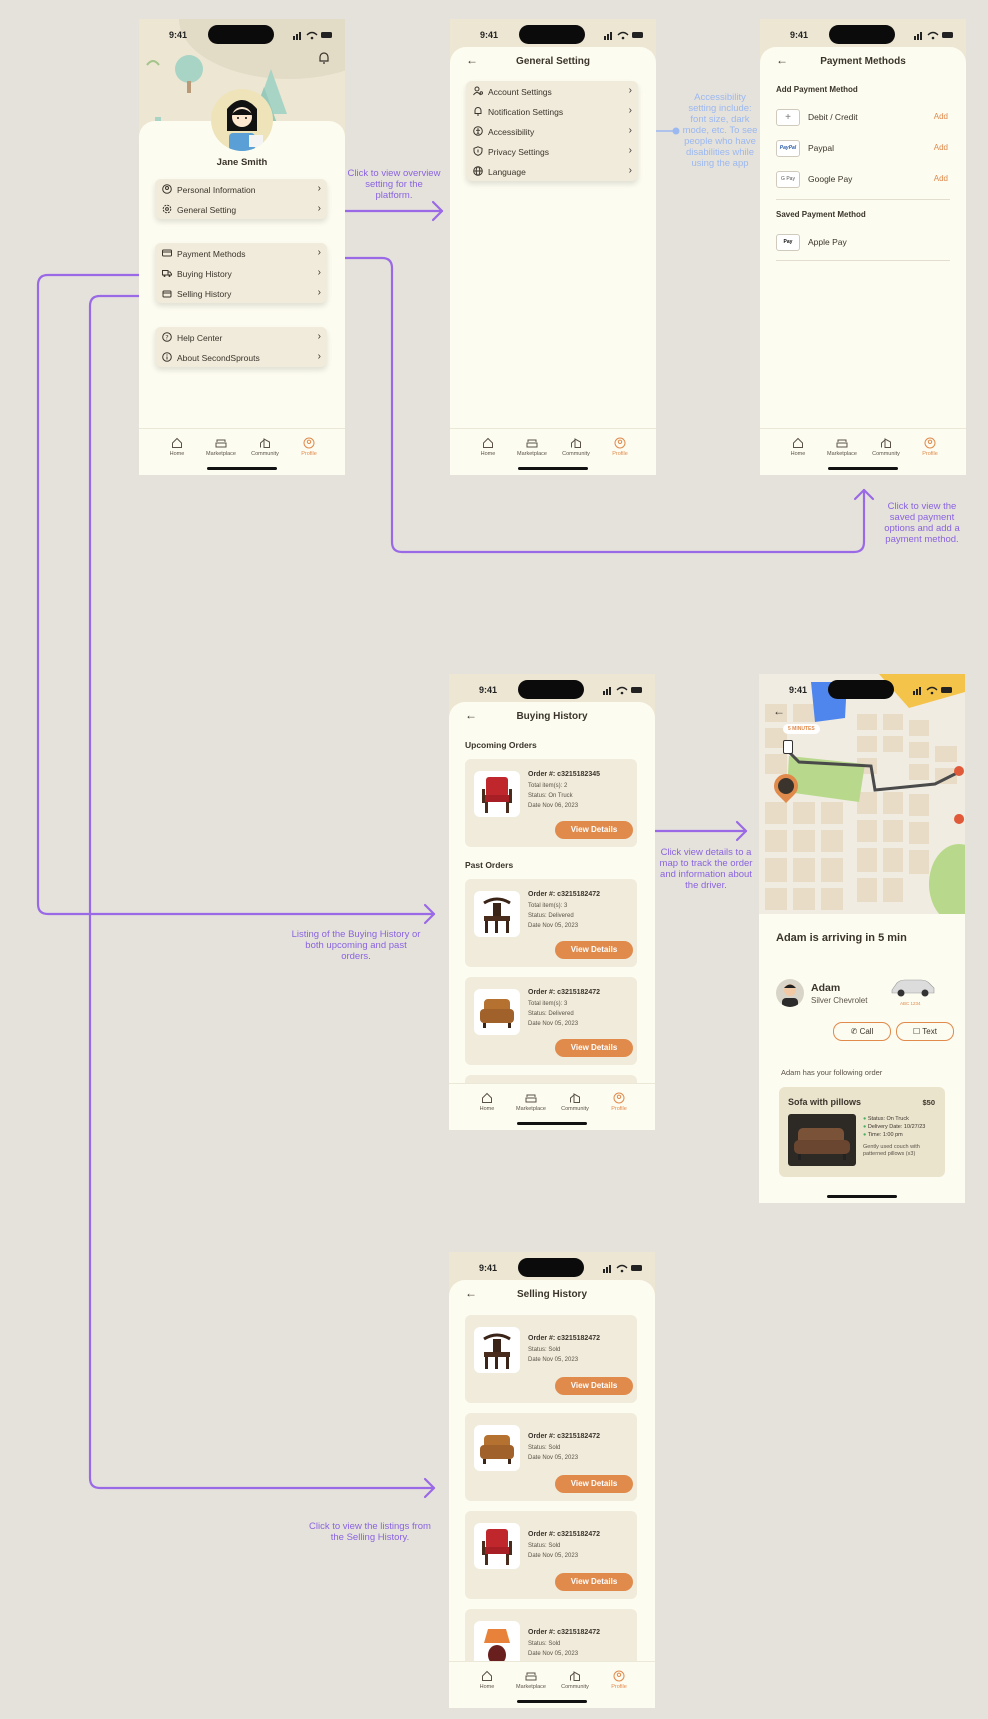 This screenshot has height=1719, width=988. Describe the element at coordinates (941, 147) in the screenshot. I see `add-paypal-button: Add` at that location.